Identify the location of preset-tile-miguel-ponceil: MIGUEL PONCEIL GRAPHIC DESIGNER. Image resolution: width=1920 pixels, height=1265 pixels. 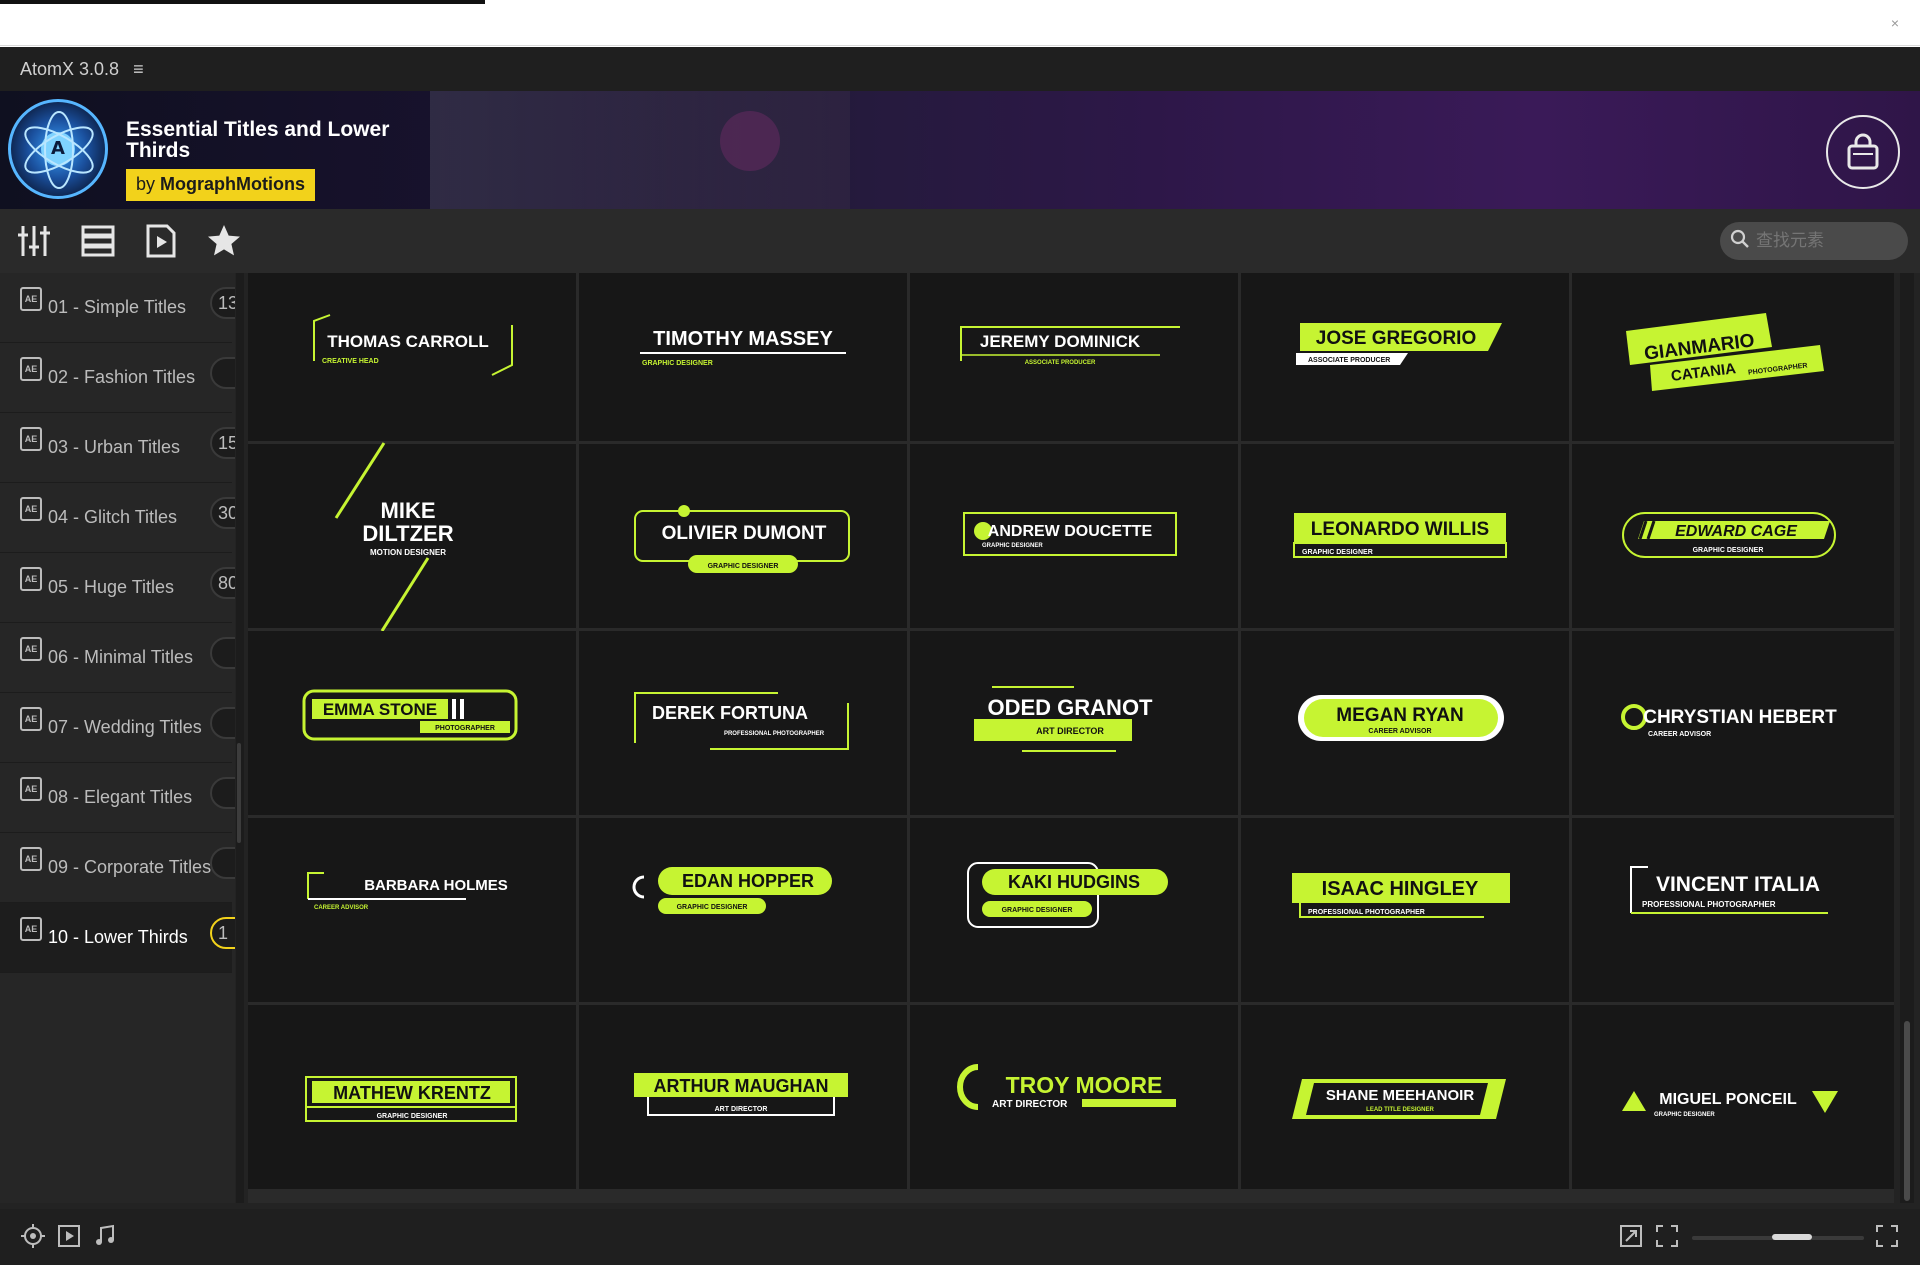
(1733, 1097).